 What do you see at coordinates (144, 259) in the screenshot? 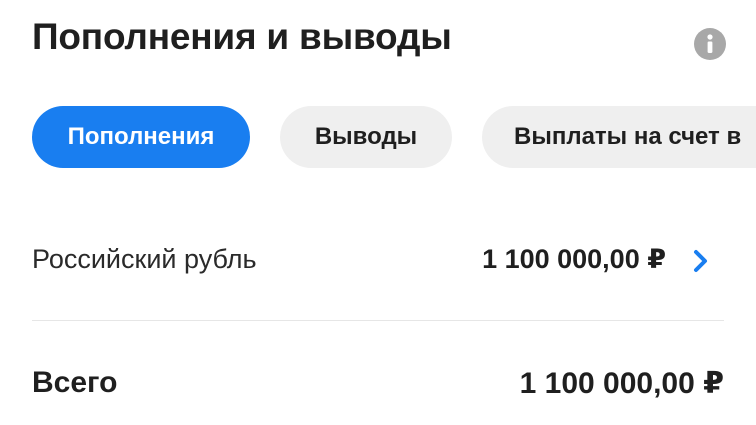
I see `currency-label: Российский рубль` at bounding box center [144, 259].